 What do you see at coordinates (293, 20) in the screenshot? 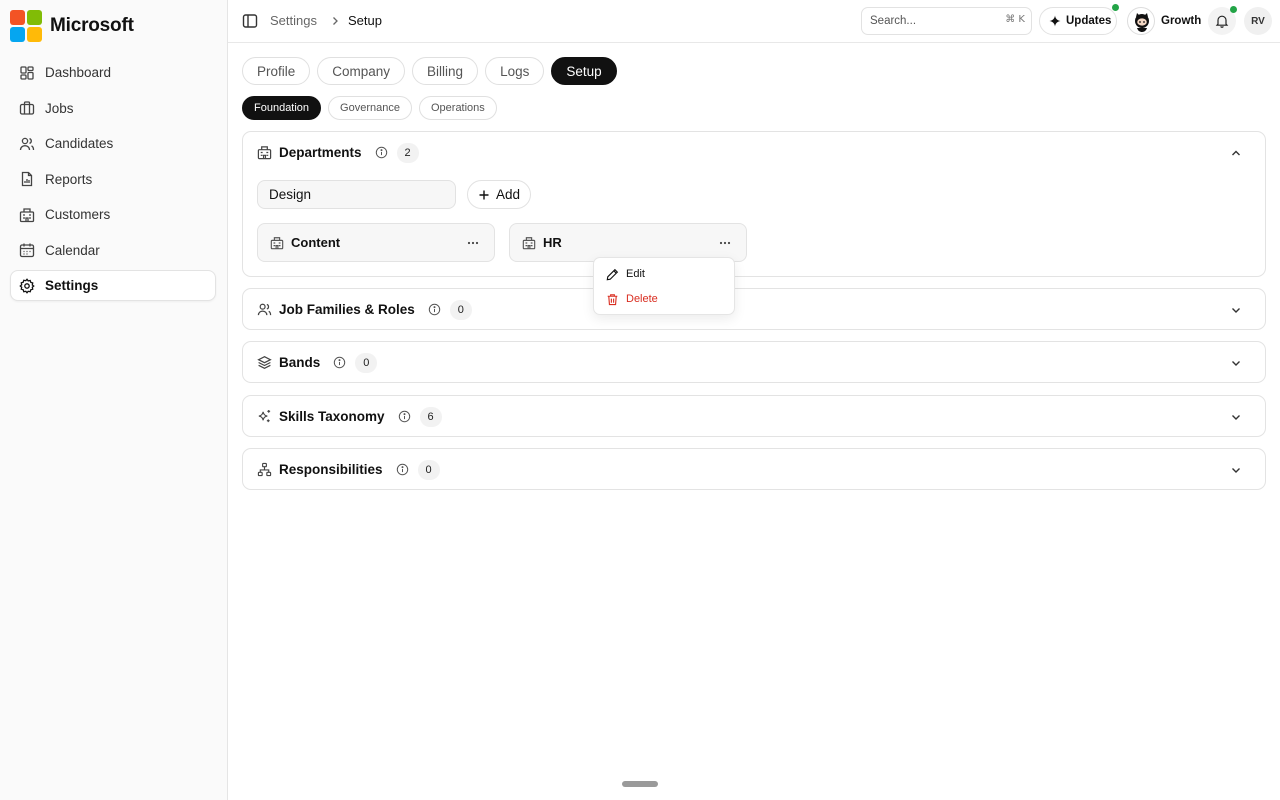
I see `breadcrumb-settings: Settings` at bounding box center [293, 20].